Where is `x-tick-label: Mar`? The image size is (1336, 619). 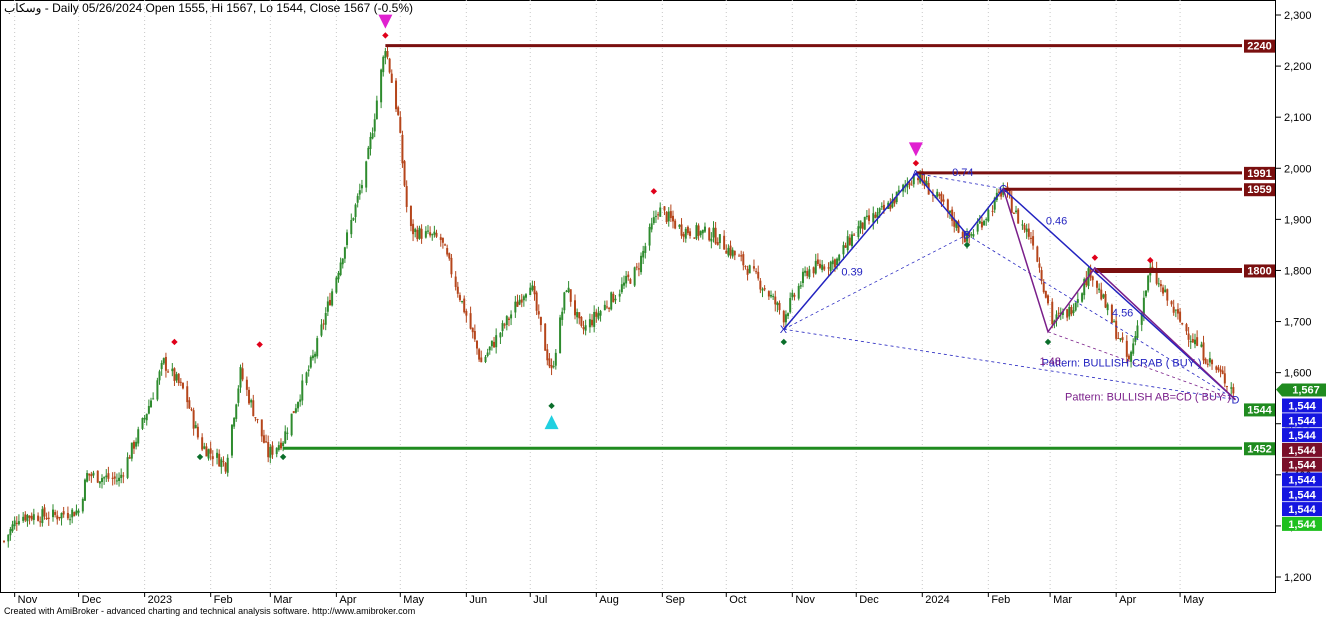
x-tick-label: Mar is located at coordinates (1062, 600).